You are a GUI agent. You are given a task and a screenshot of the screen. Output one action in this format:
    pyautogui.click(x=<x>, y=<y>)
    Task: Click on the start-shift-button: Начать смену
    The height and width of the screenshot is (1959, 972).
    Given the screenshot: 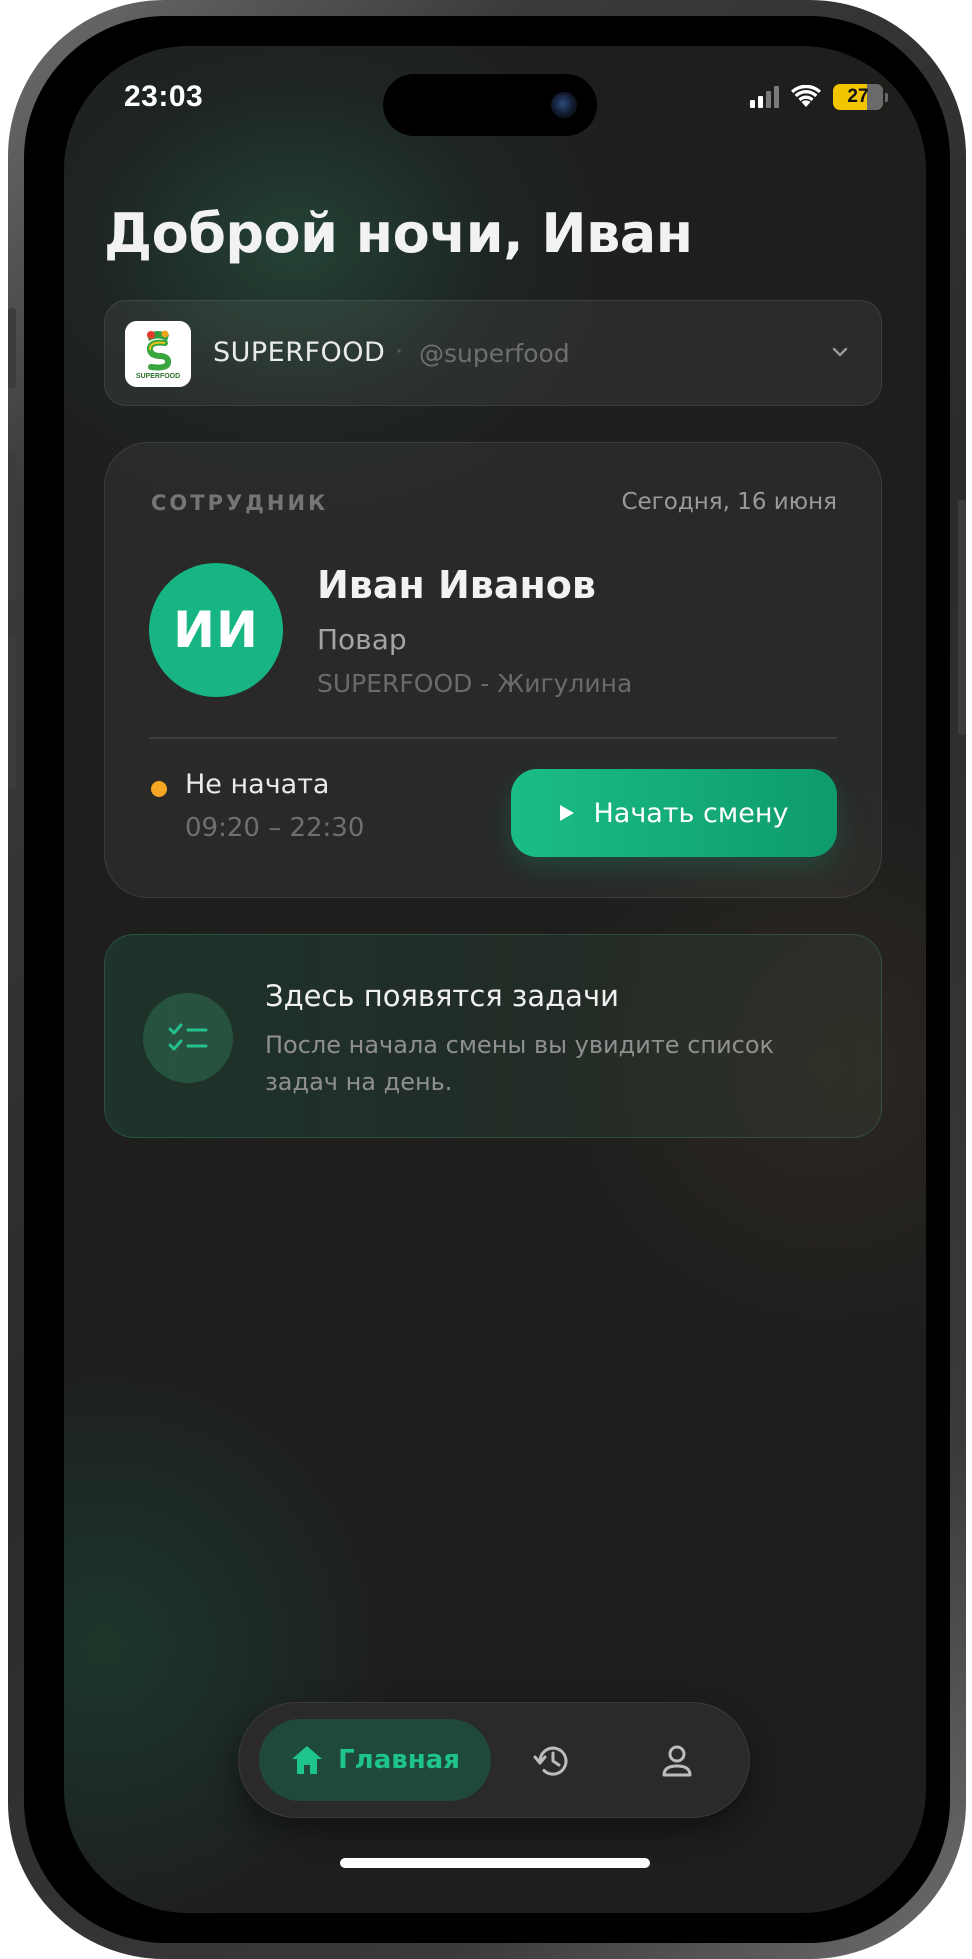 What is the action you would take?
    pyautogui.click(x=674, y=813)
    